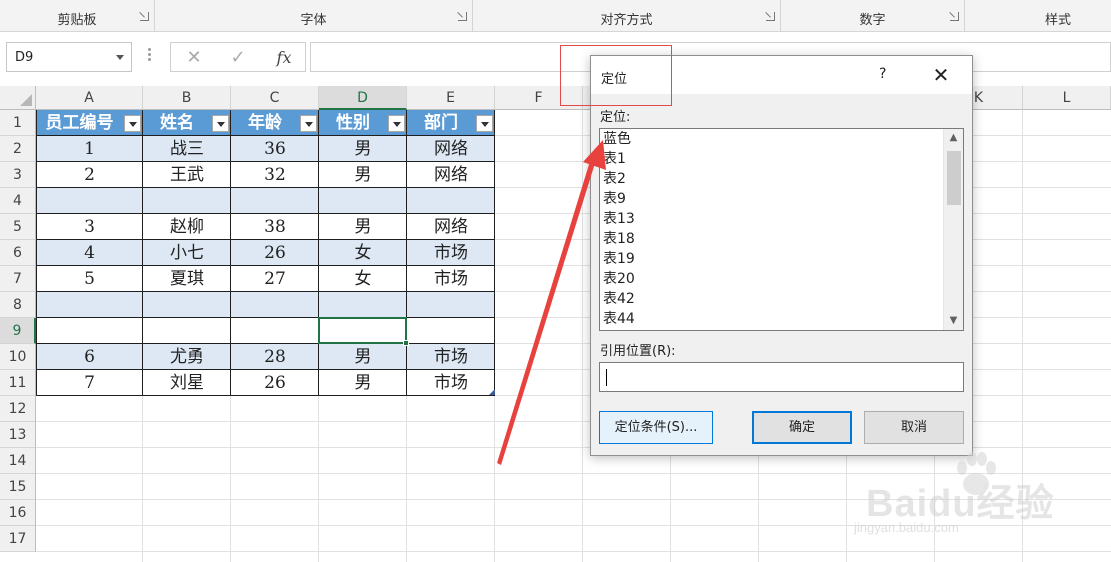 This screenshot has width=1111, height=562. I want to click on table-cell: 38, so click(275, 227).